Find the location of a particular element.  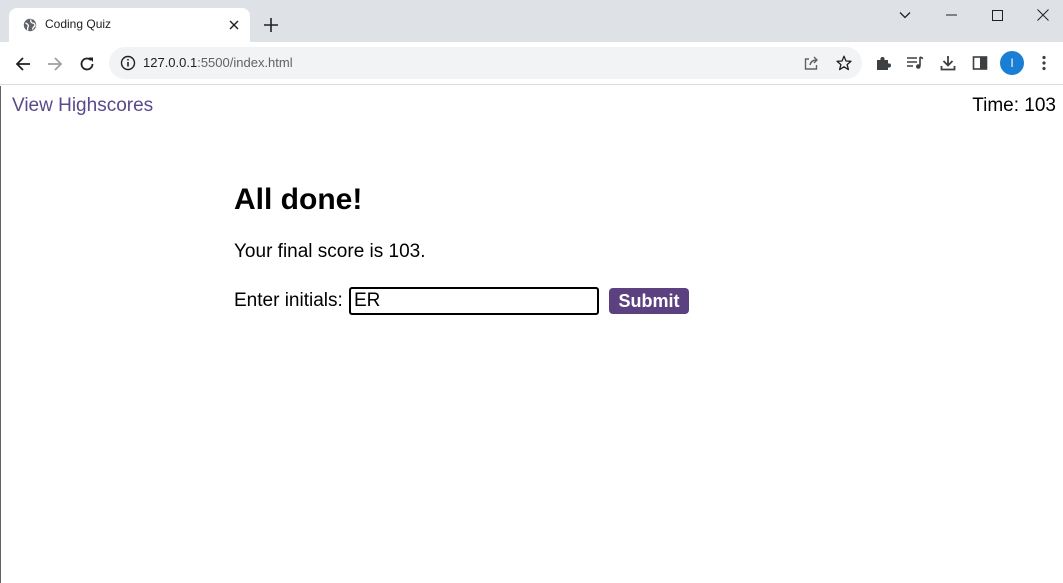

timer-label: Time: is located at coordinates (998, 105).